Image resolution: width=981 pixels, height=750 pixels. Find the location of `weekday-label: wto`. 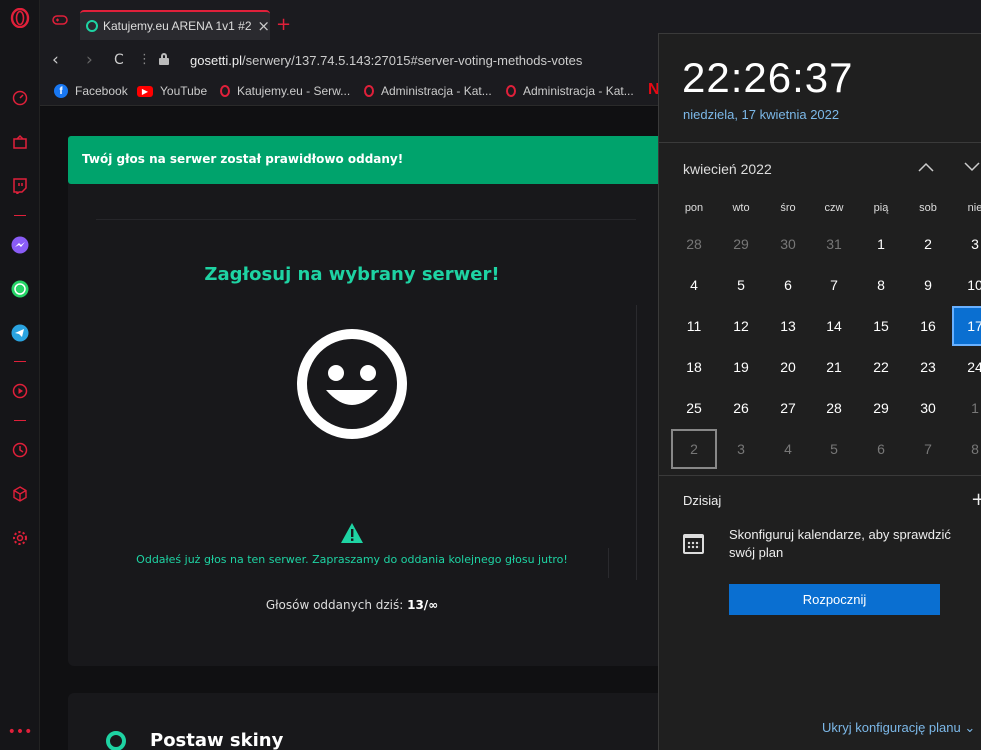

weekday-label: wto is located at coordinates (741, 208).